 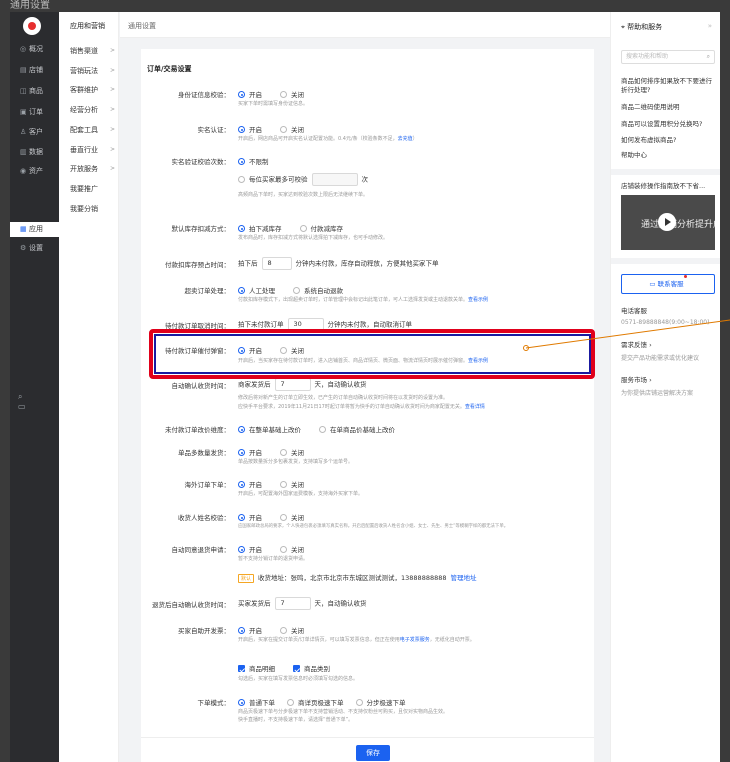 What do you see at coordinates (214, 130) in the screenshot?
I see `setting-label: 实名认证：` at bounding box center [214, 130].